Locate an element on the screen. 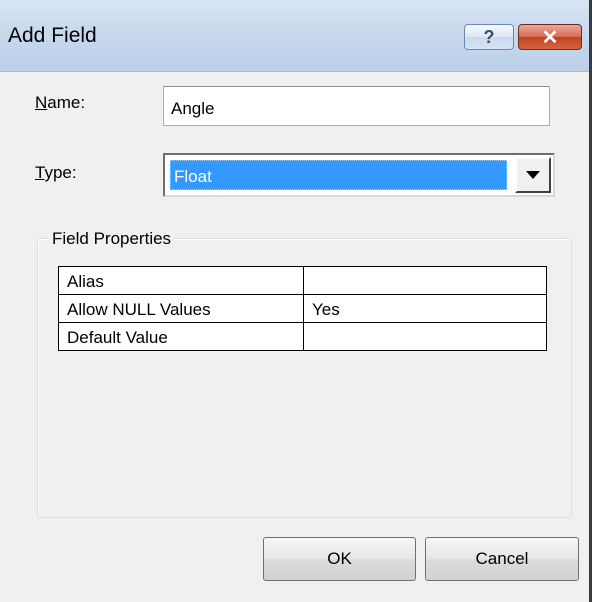  name-label: Name: is located at coordinates (60, 103).